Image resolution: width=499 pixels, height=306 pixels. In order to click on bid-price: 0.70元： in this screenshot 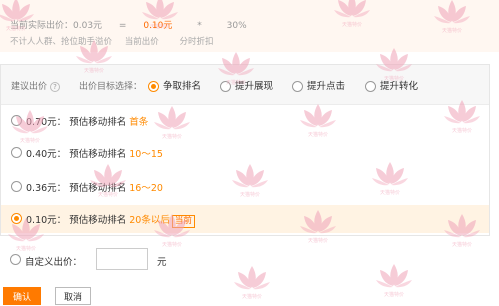, I will do `click(46, 122)`.